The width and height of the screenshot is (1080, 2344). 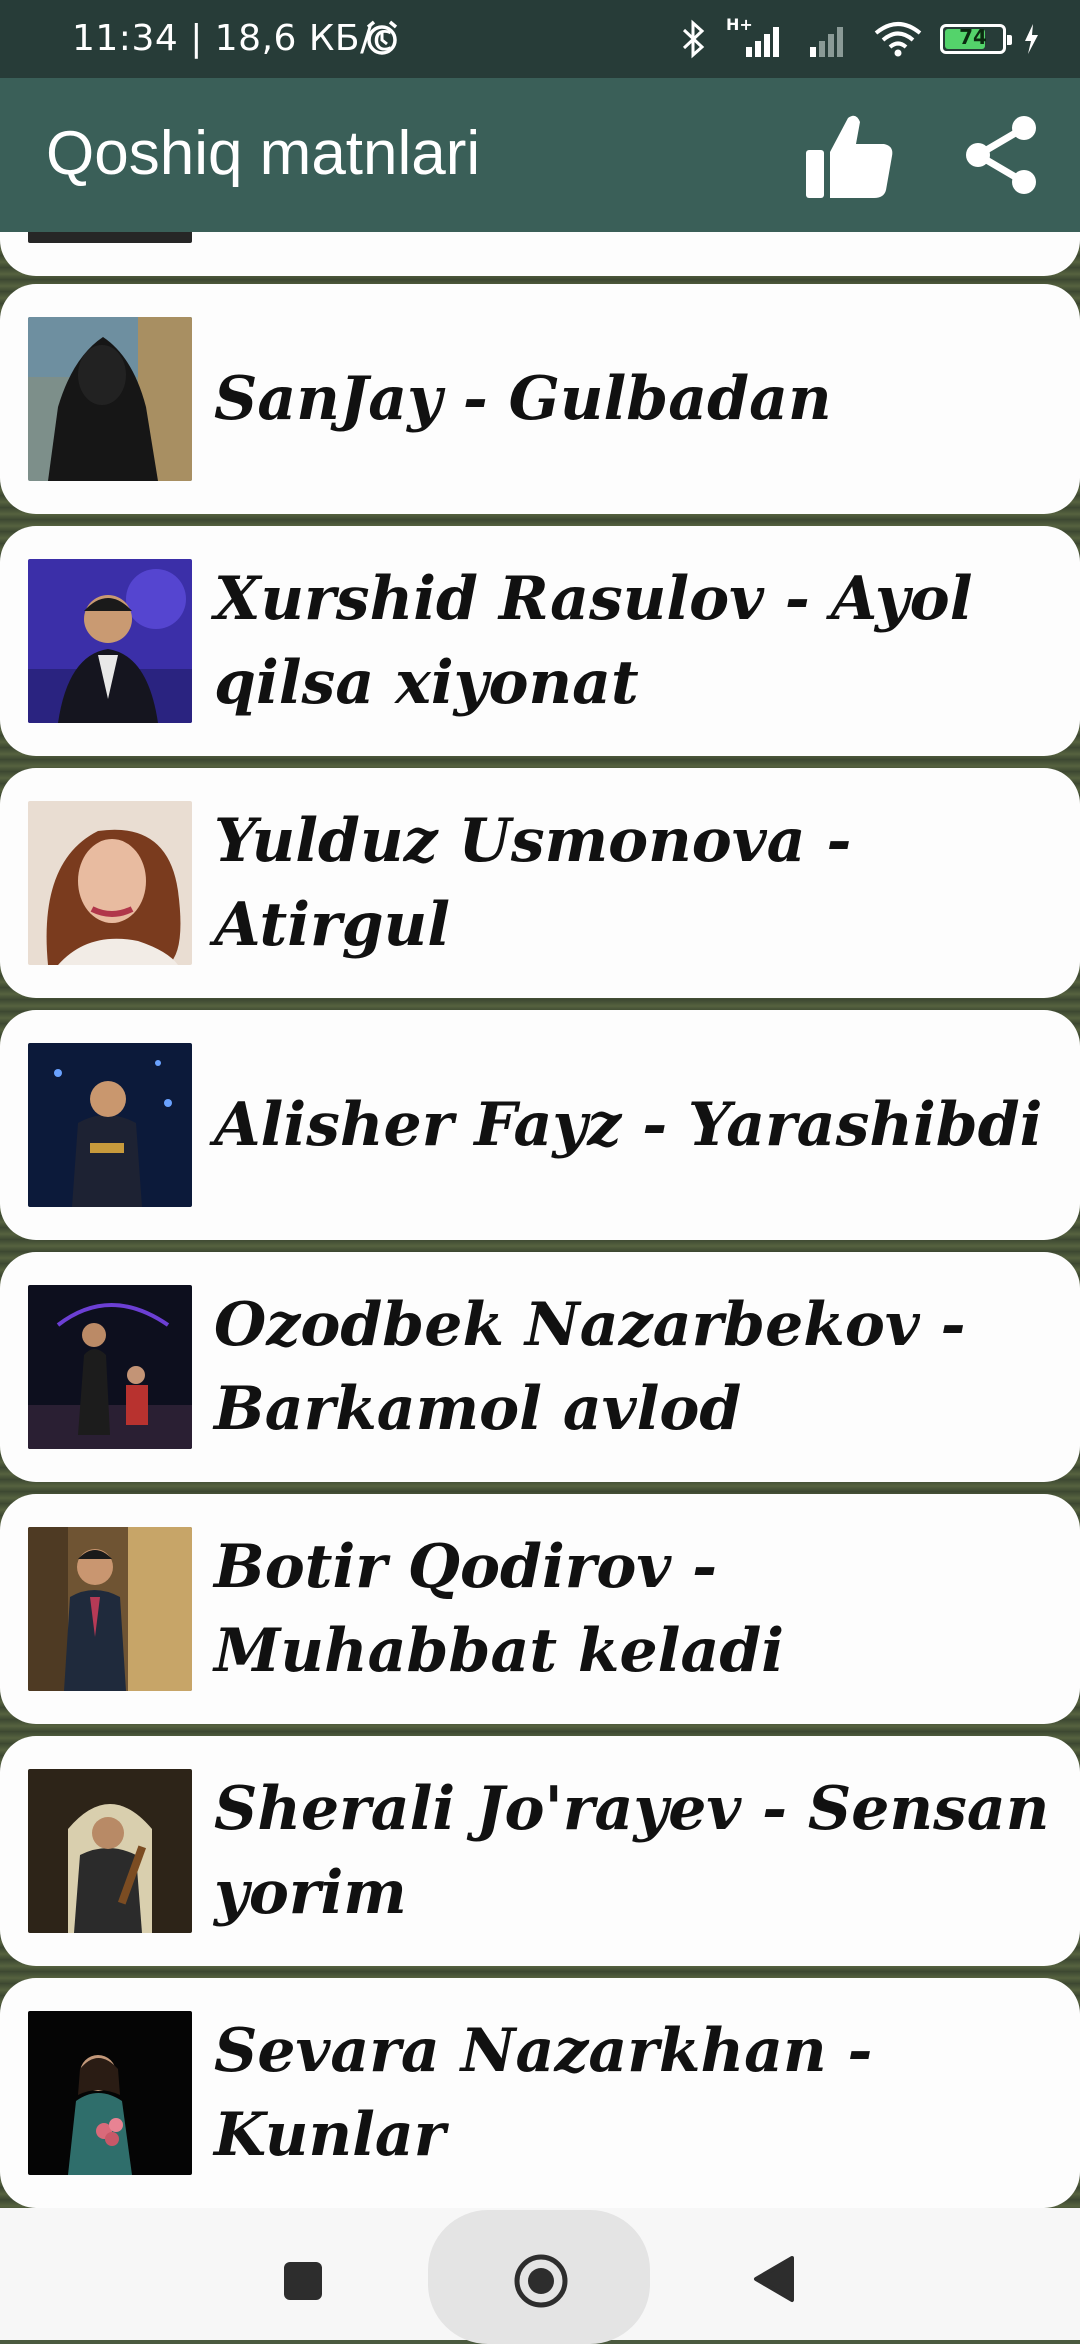 I want to click on song-title: SanJay - Gulbadan, so click(x=523, y=399).